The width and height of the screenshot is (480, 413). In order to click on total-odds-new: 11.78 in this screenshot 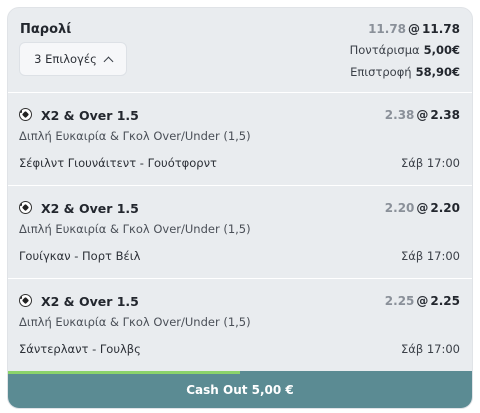, I will do `click(441, 29)`.